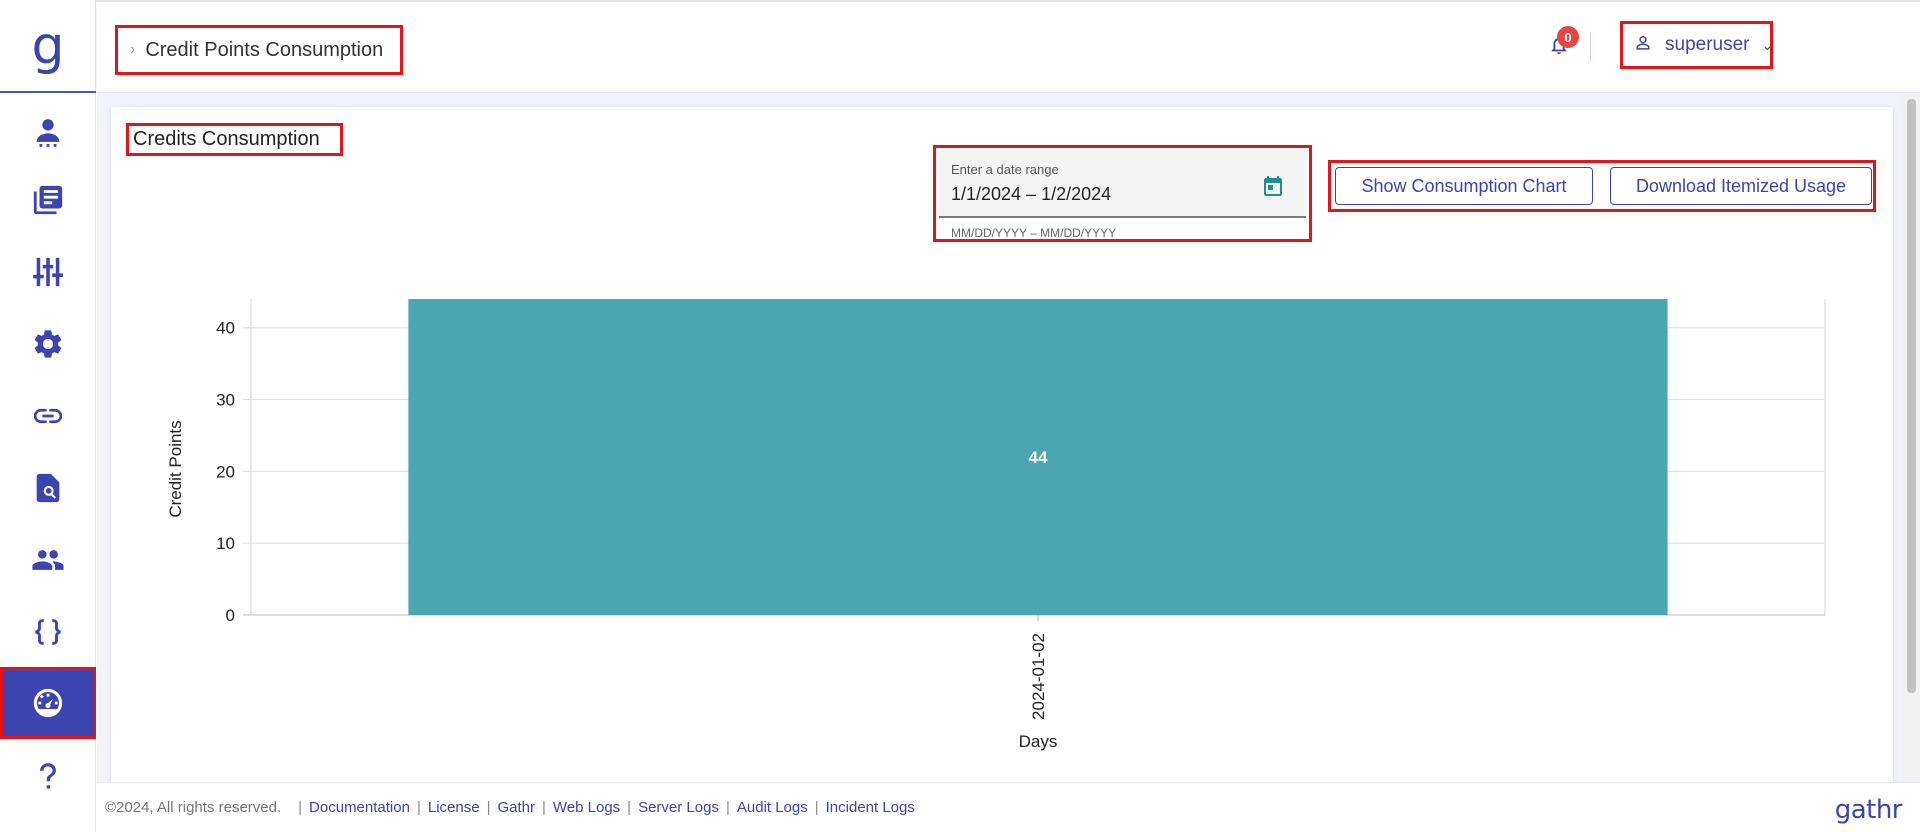  What do you see at coordinates (225, 328) in the screenshot?
I see `y-tick-label: 40` at bounding box center [225, 328].